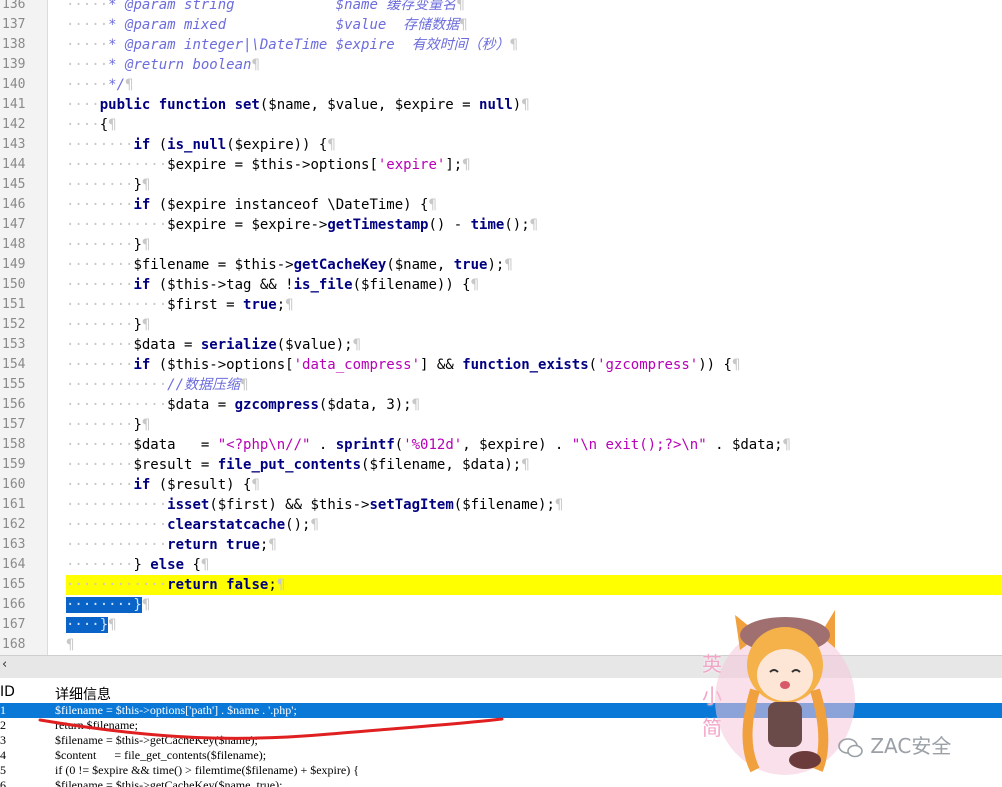 The height and width of the screenshot is (787, 1002). I want to click on red-underline-stroke, so click(271, 728).